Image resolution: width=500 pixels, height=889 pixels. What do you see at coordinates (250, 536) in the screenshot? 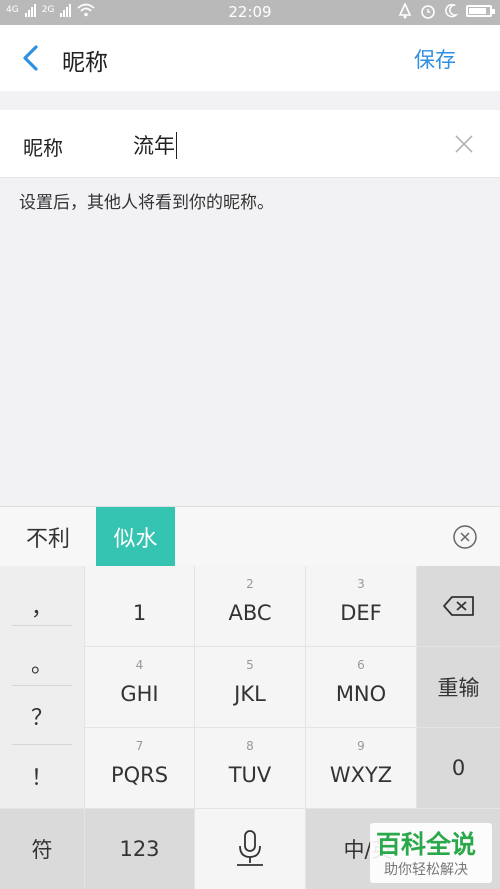
I see `candidate-bar: 不利 似水` at bounding box center [250, 536].